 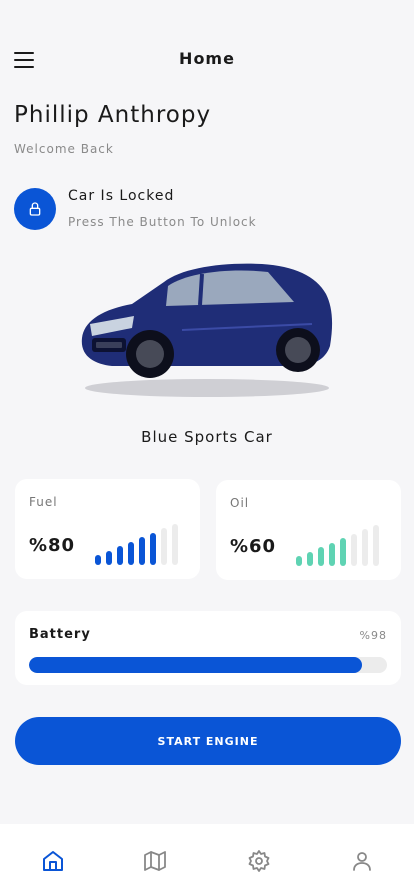 I want to click on start-engine-button: START ENGINE, so click(x=208, y=741).